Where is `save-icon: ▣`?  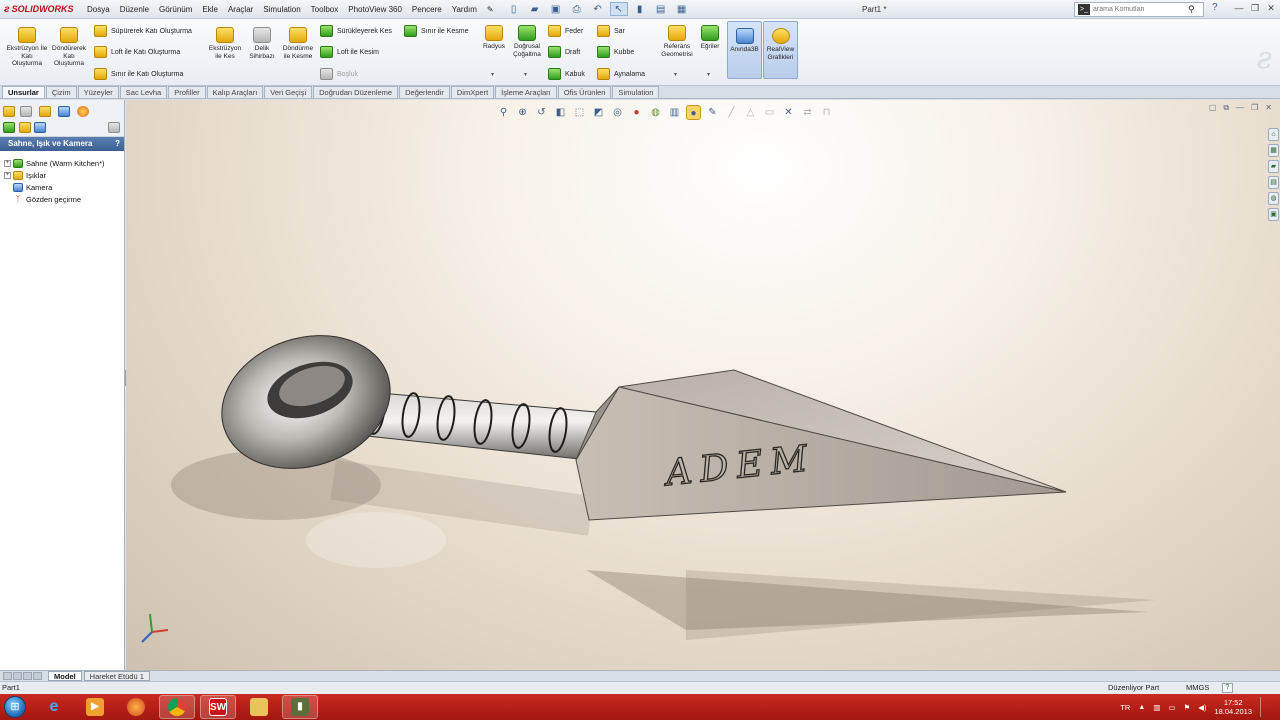
save-icon: ▣ is located at coordinates (556, 9).